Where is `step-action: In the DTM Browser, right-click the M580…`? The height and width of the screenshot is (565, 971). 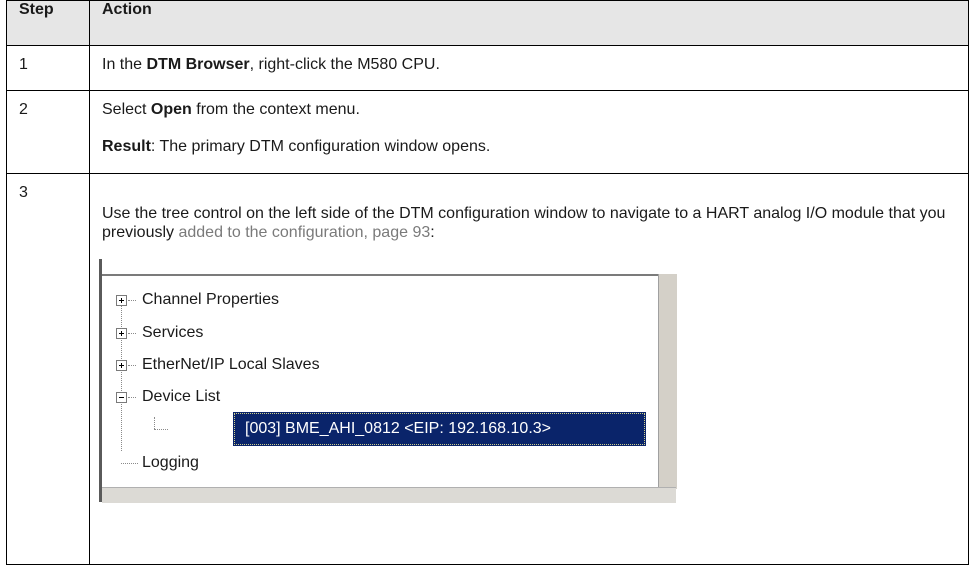
step-action: In the DTM Browser, right-click the M580… is located at coordinates (529, 68).